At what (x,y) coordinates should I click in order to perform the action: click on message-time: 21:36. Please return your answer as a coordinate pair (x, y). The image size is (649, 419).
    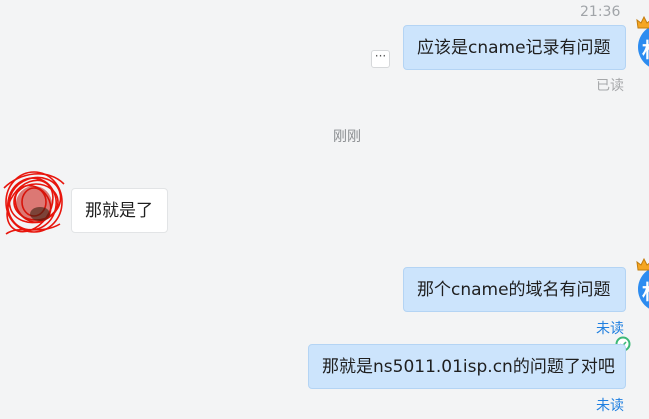
    Looking at the image, I should click on (600, 12).